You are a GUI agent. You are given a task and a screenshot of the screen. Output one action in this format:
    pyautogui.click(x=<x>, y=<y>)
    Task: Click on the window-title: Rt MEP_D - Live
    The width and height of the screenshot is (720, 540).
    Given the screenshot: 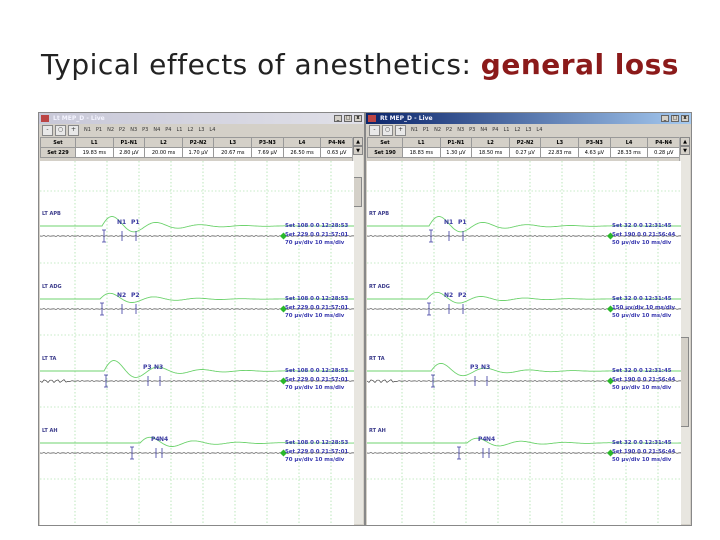 What is the action you would take?
    pyautogui.click(x=406, y=118)
    